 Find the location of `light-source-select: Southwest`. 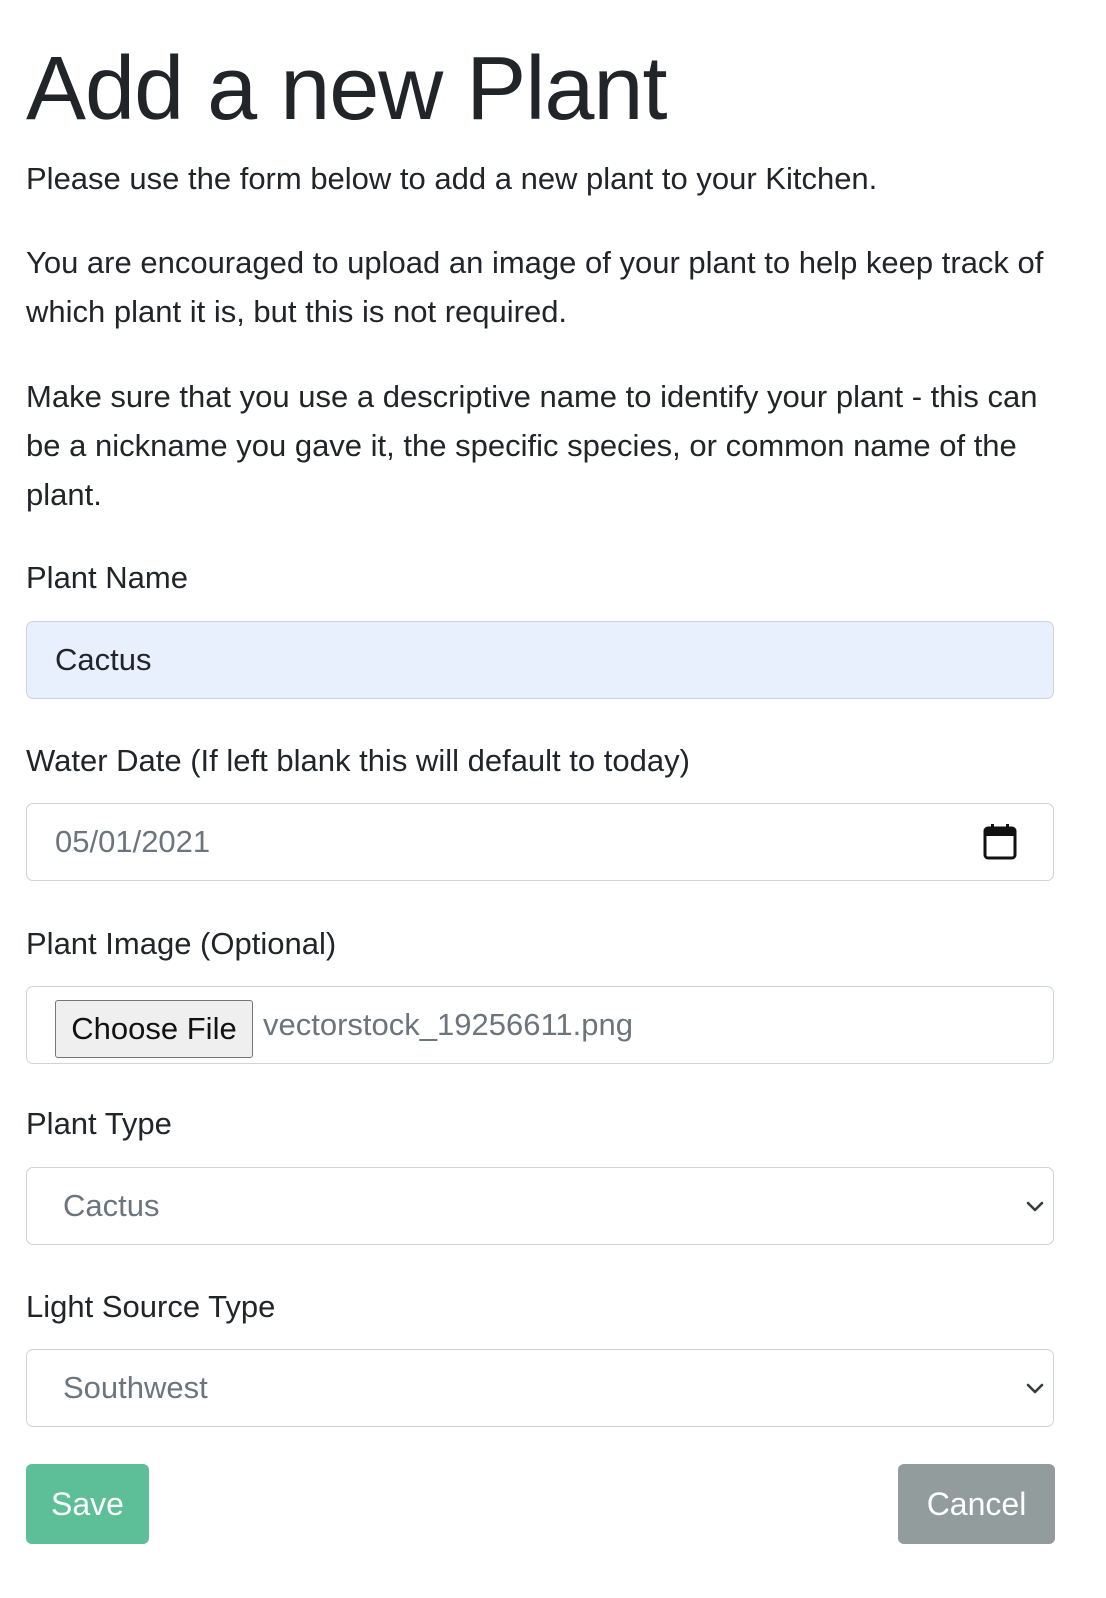

light-source-select: Southwest is located at coordinates (540, 1388).